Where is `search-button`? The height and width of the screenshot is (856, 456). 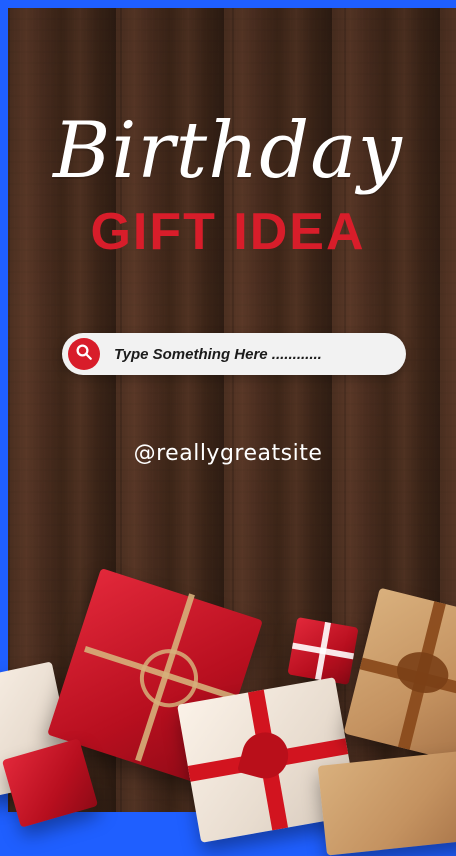
search-button is located at coordinates (84, 354).